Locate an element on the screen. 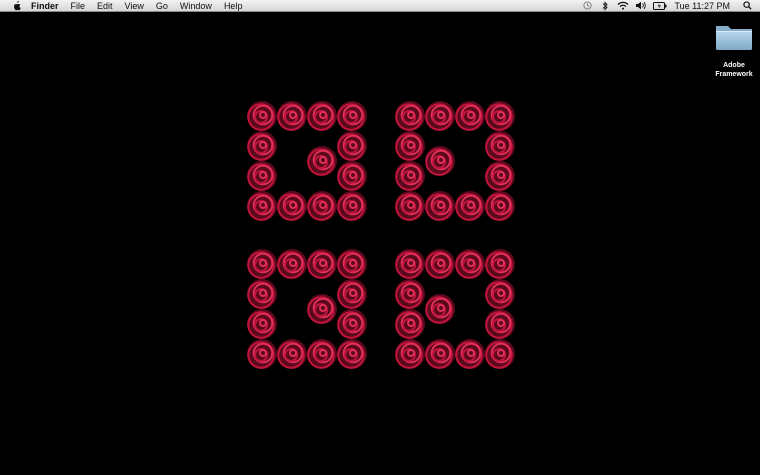  menu-file: File is located at coordinates (78, 6).